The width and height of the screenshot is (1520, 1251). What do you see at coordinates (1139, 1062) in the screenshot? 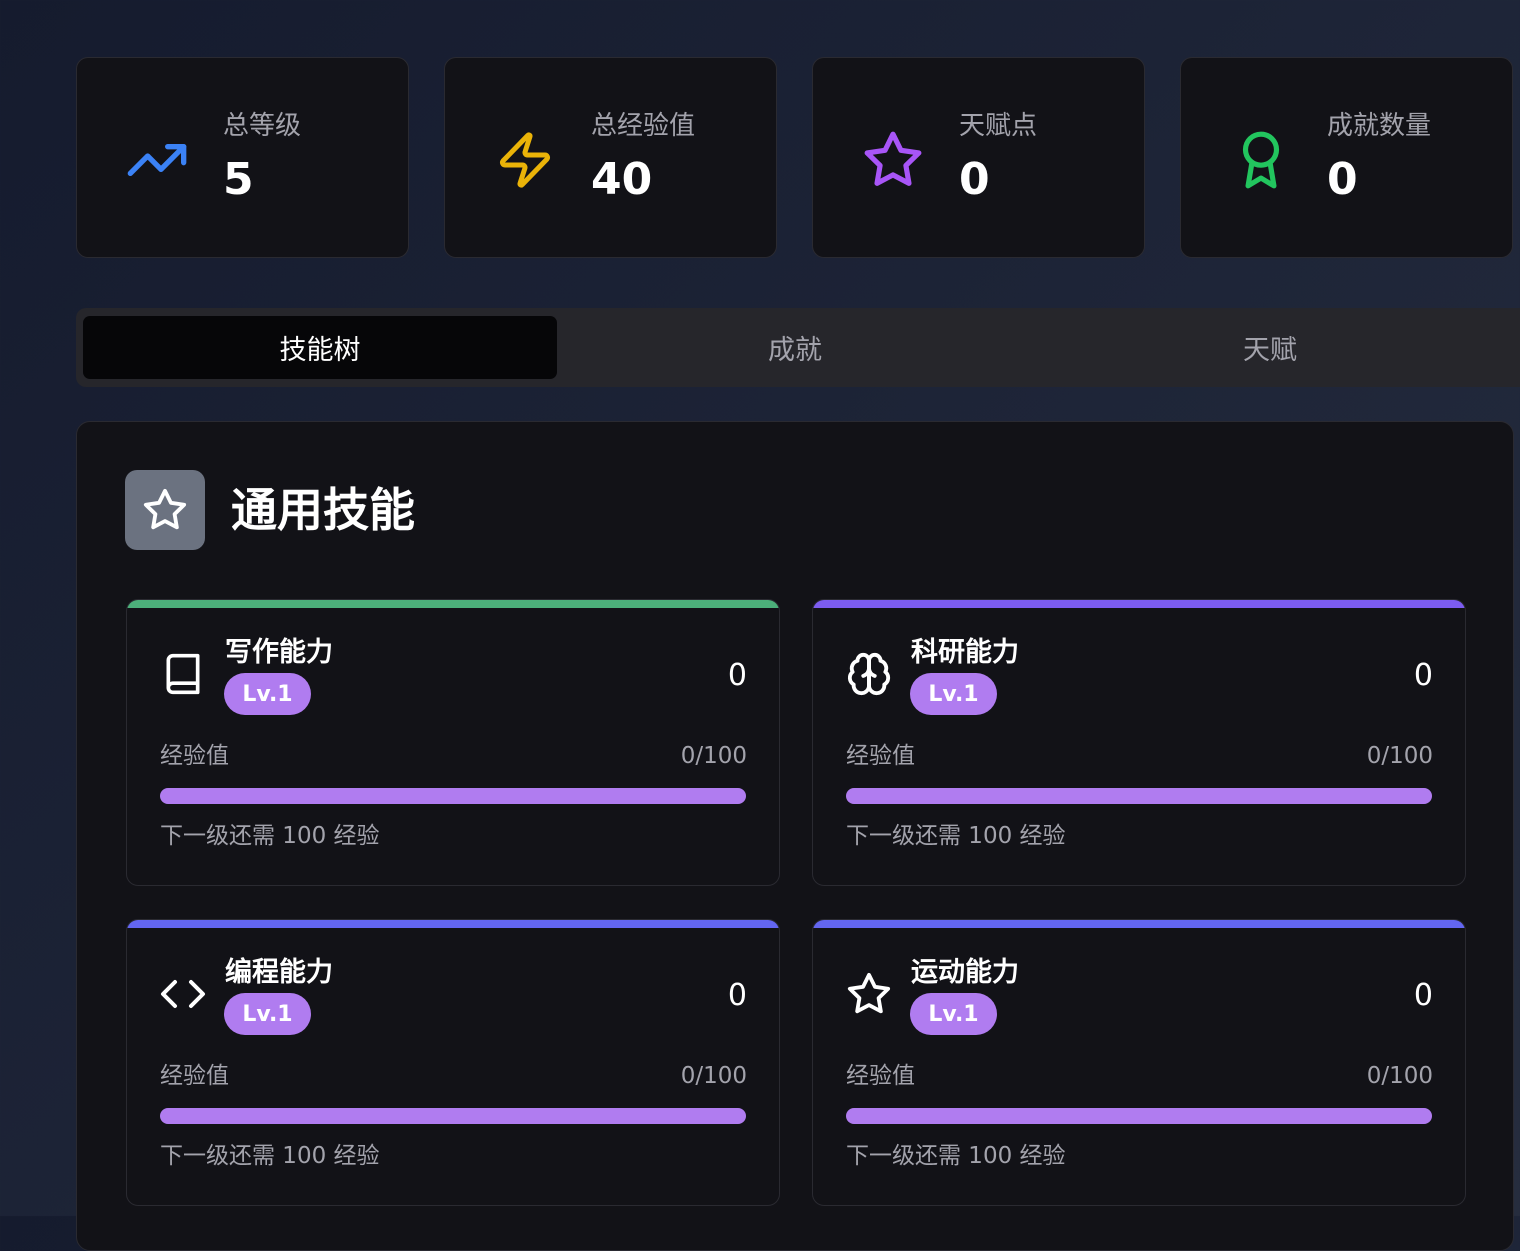
I see `skill-card-sports: 运动能力 Lv.1 0 经验值 0/100 下一级还需 100 经验` at bounding box center [1139, 1062].